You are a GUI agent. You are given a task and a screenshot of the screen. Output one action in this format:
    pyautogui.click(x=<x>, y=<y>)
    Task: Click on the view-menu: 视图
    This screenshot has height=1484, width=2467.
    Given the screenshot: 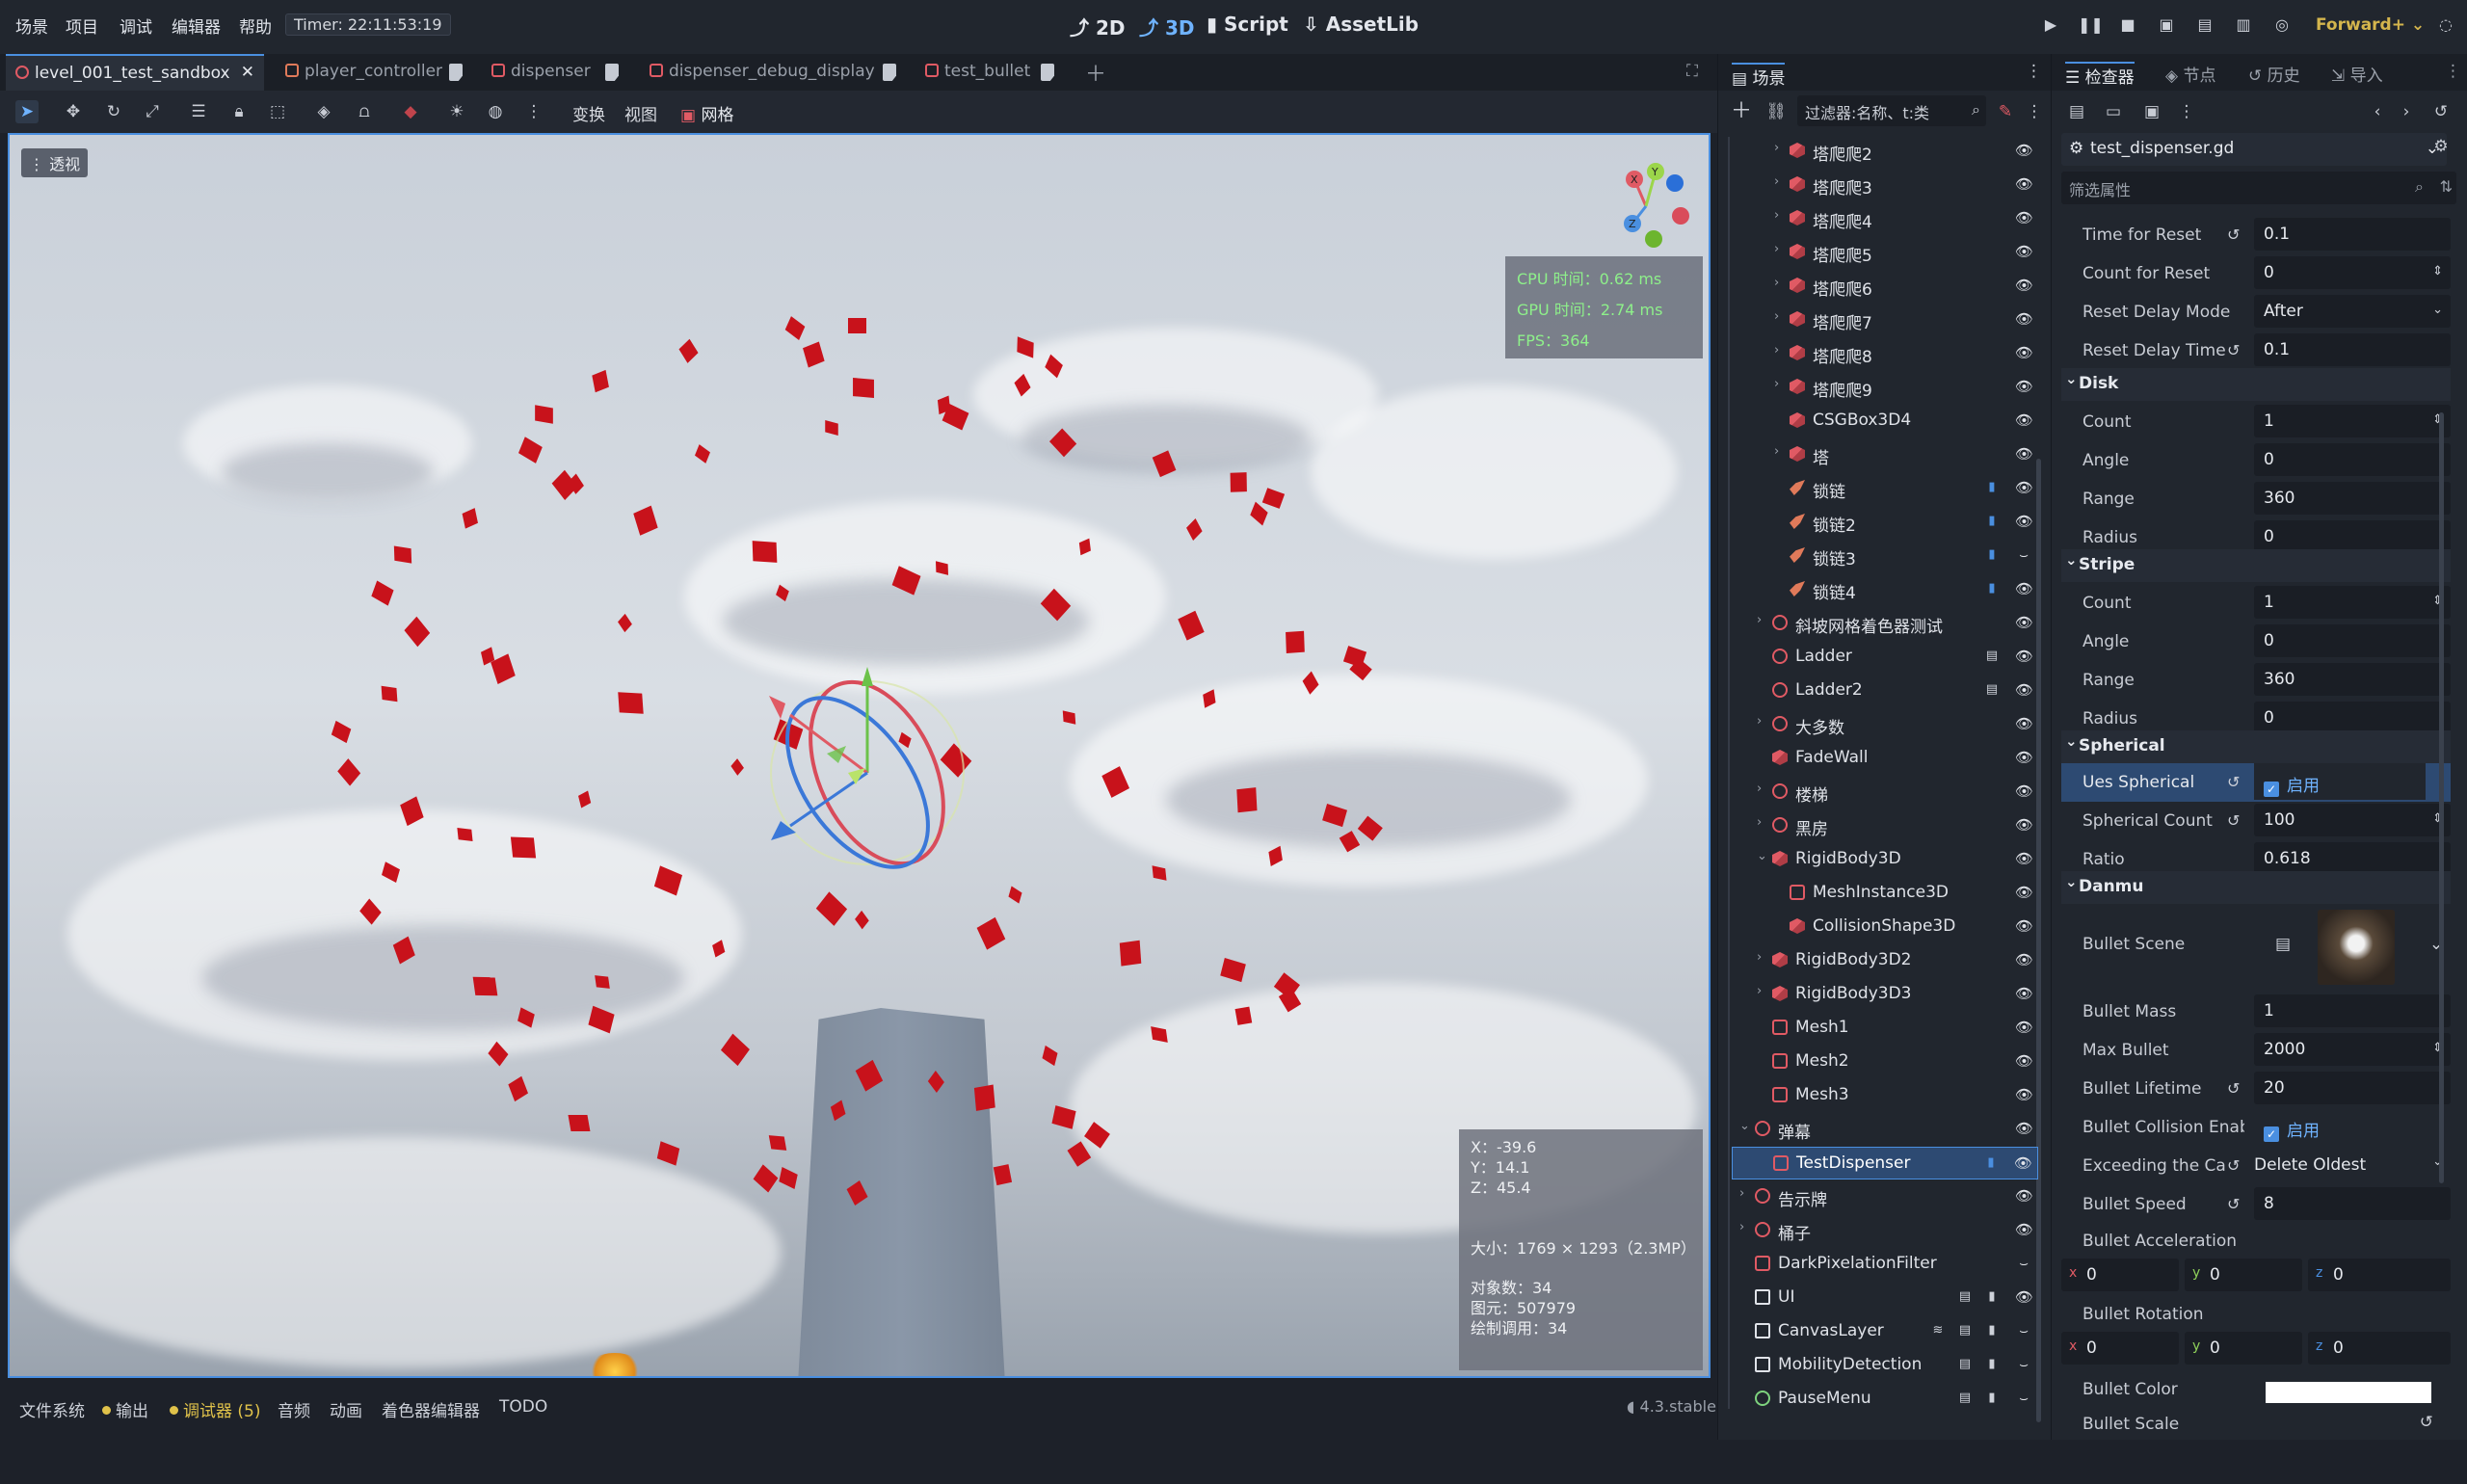 What is the action you would take?
    pyautogui.click(x=640, y=113)
    